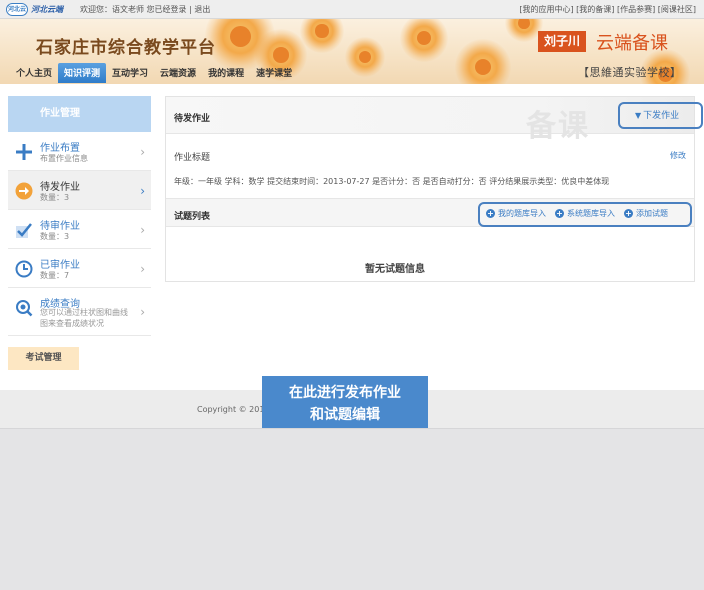 This screenshot has height=590, width=704. What do you see at coordinates (84, 318) in the screenshot?
I see `sidebar-item-description: 您可以通过柱状图和曲线图来查看成绩状况` at bounding box center [84, 318].